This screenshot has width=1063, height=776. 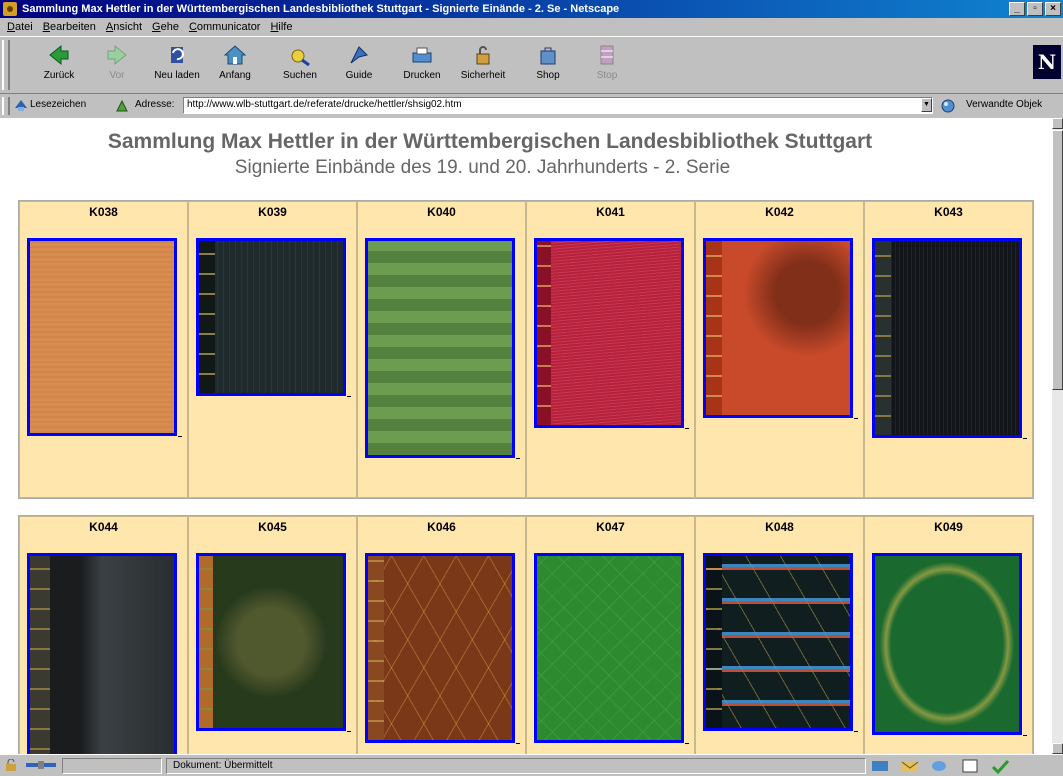 I want to click on forward-label: Vor, so click(x=117, y=75).